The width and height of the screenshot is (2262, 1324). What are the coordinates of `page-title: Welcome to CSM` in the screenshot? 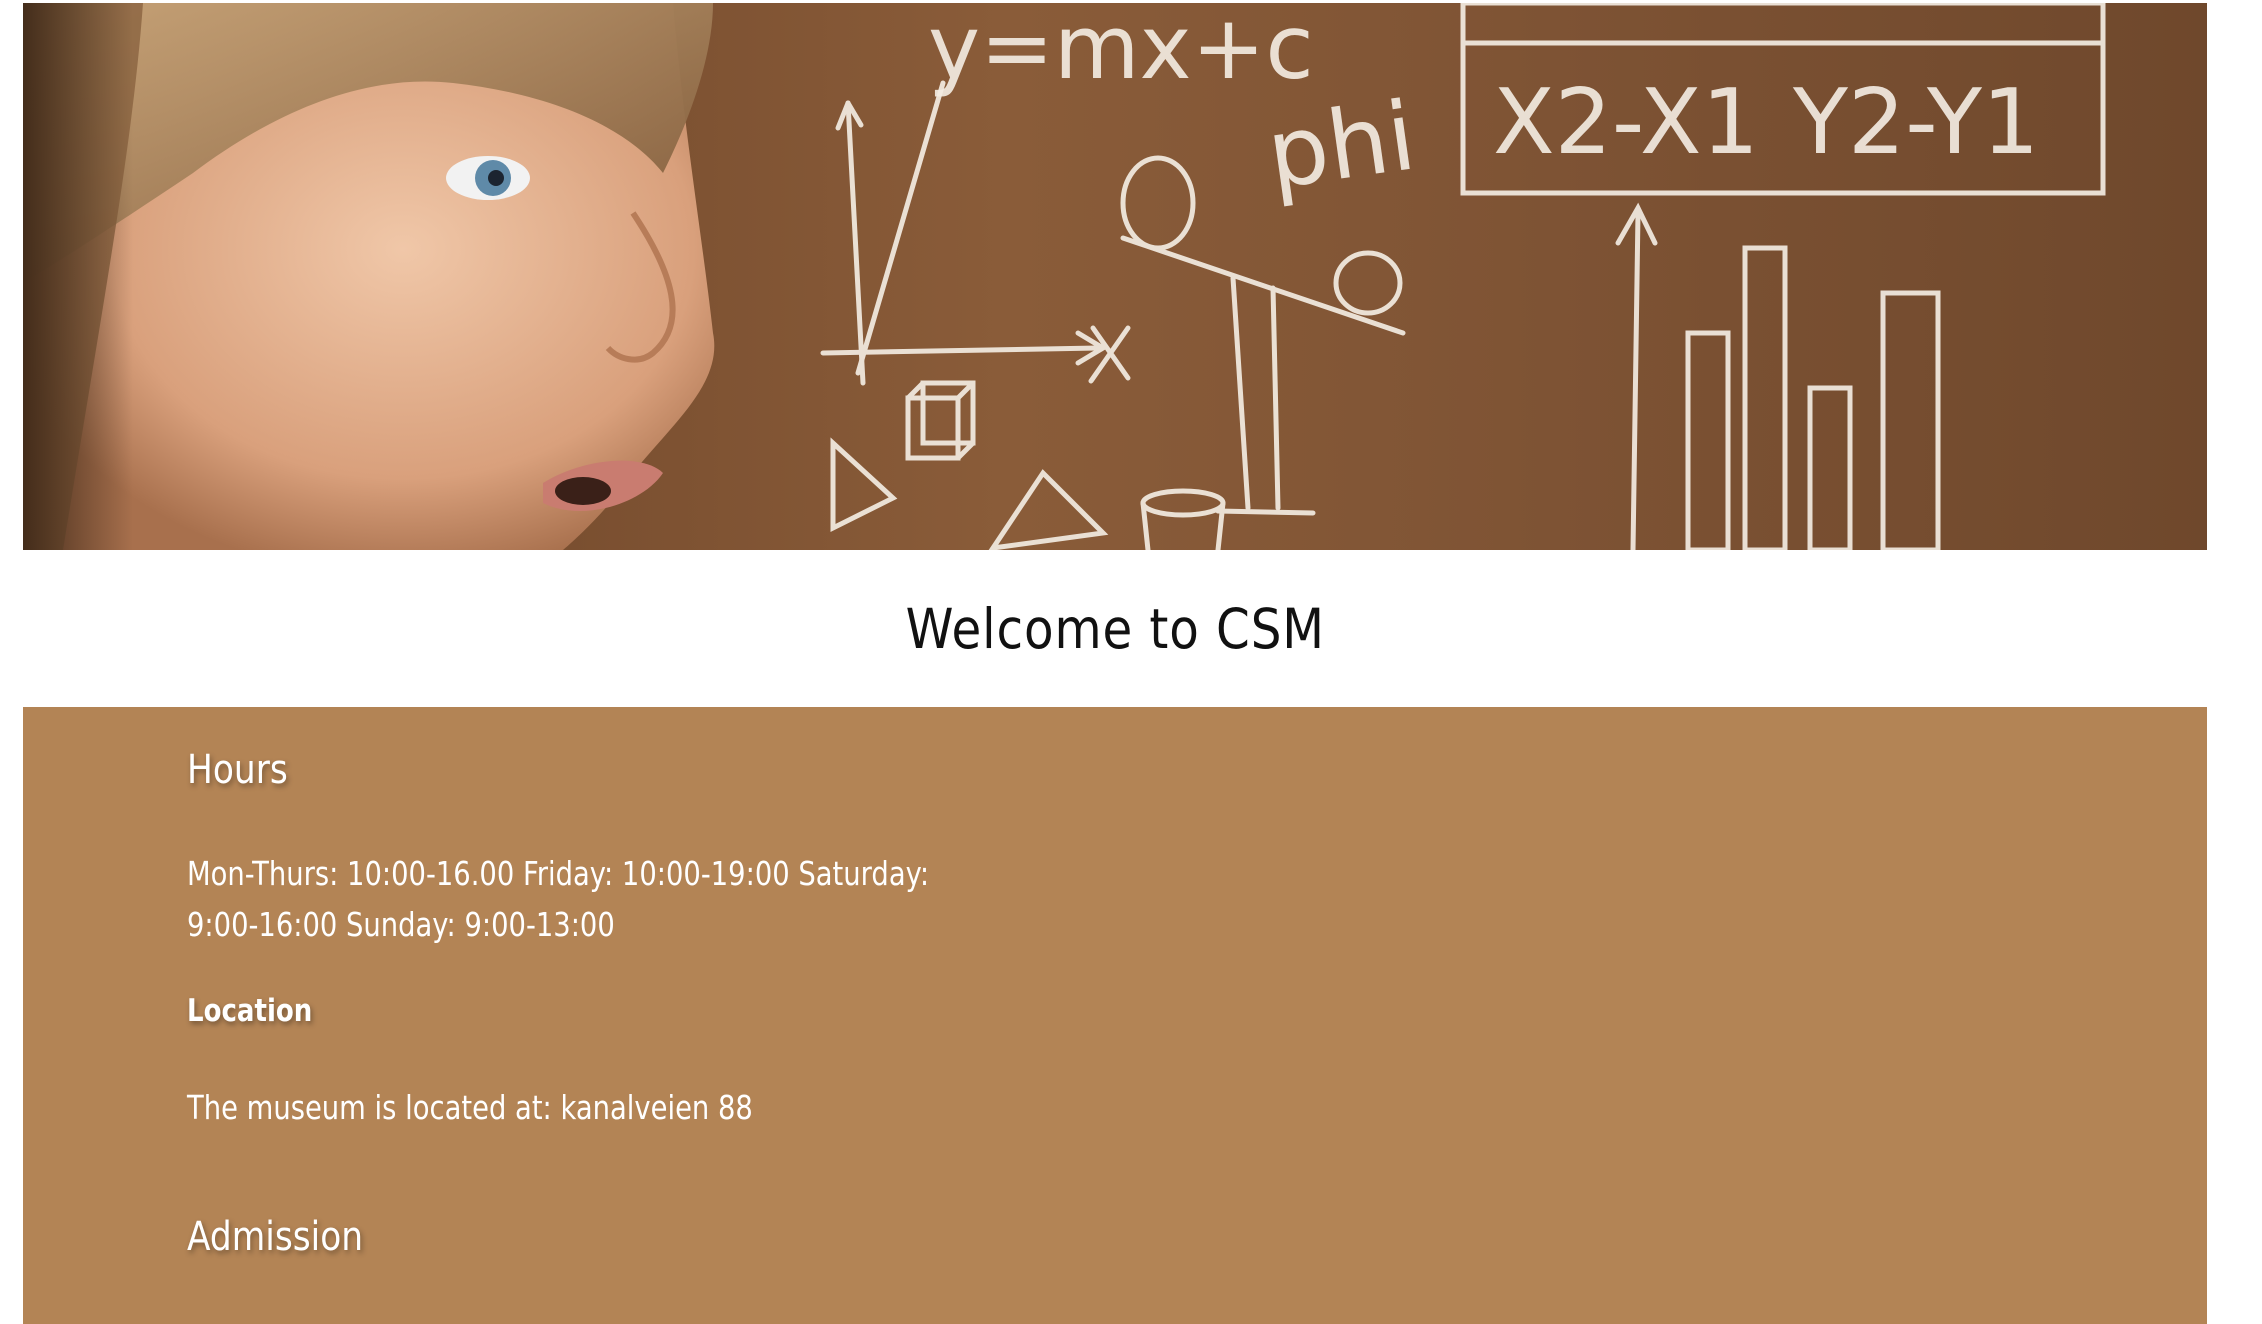 It's located at (1115, 628).